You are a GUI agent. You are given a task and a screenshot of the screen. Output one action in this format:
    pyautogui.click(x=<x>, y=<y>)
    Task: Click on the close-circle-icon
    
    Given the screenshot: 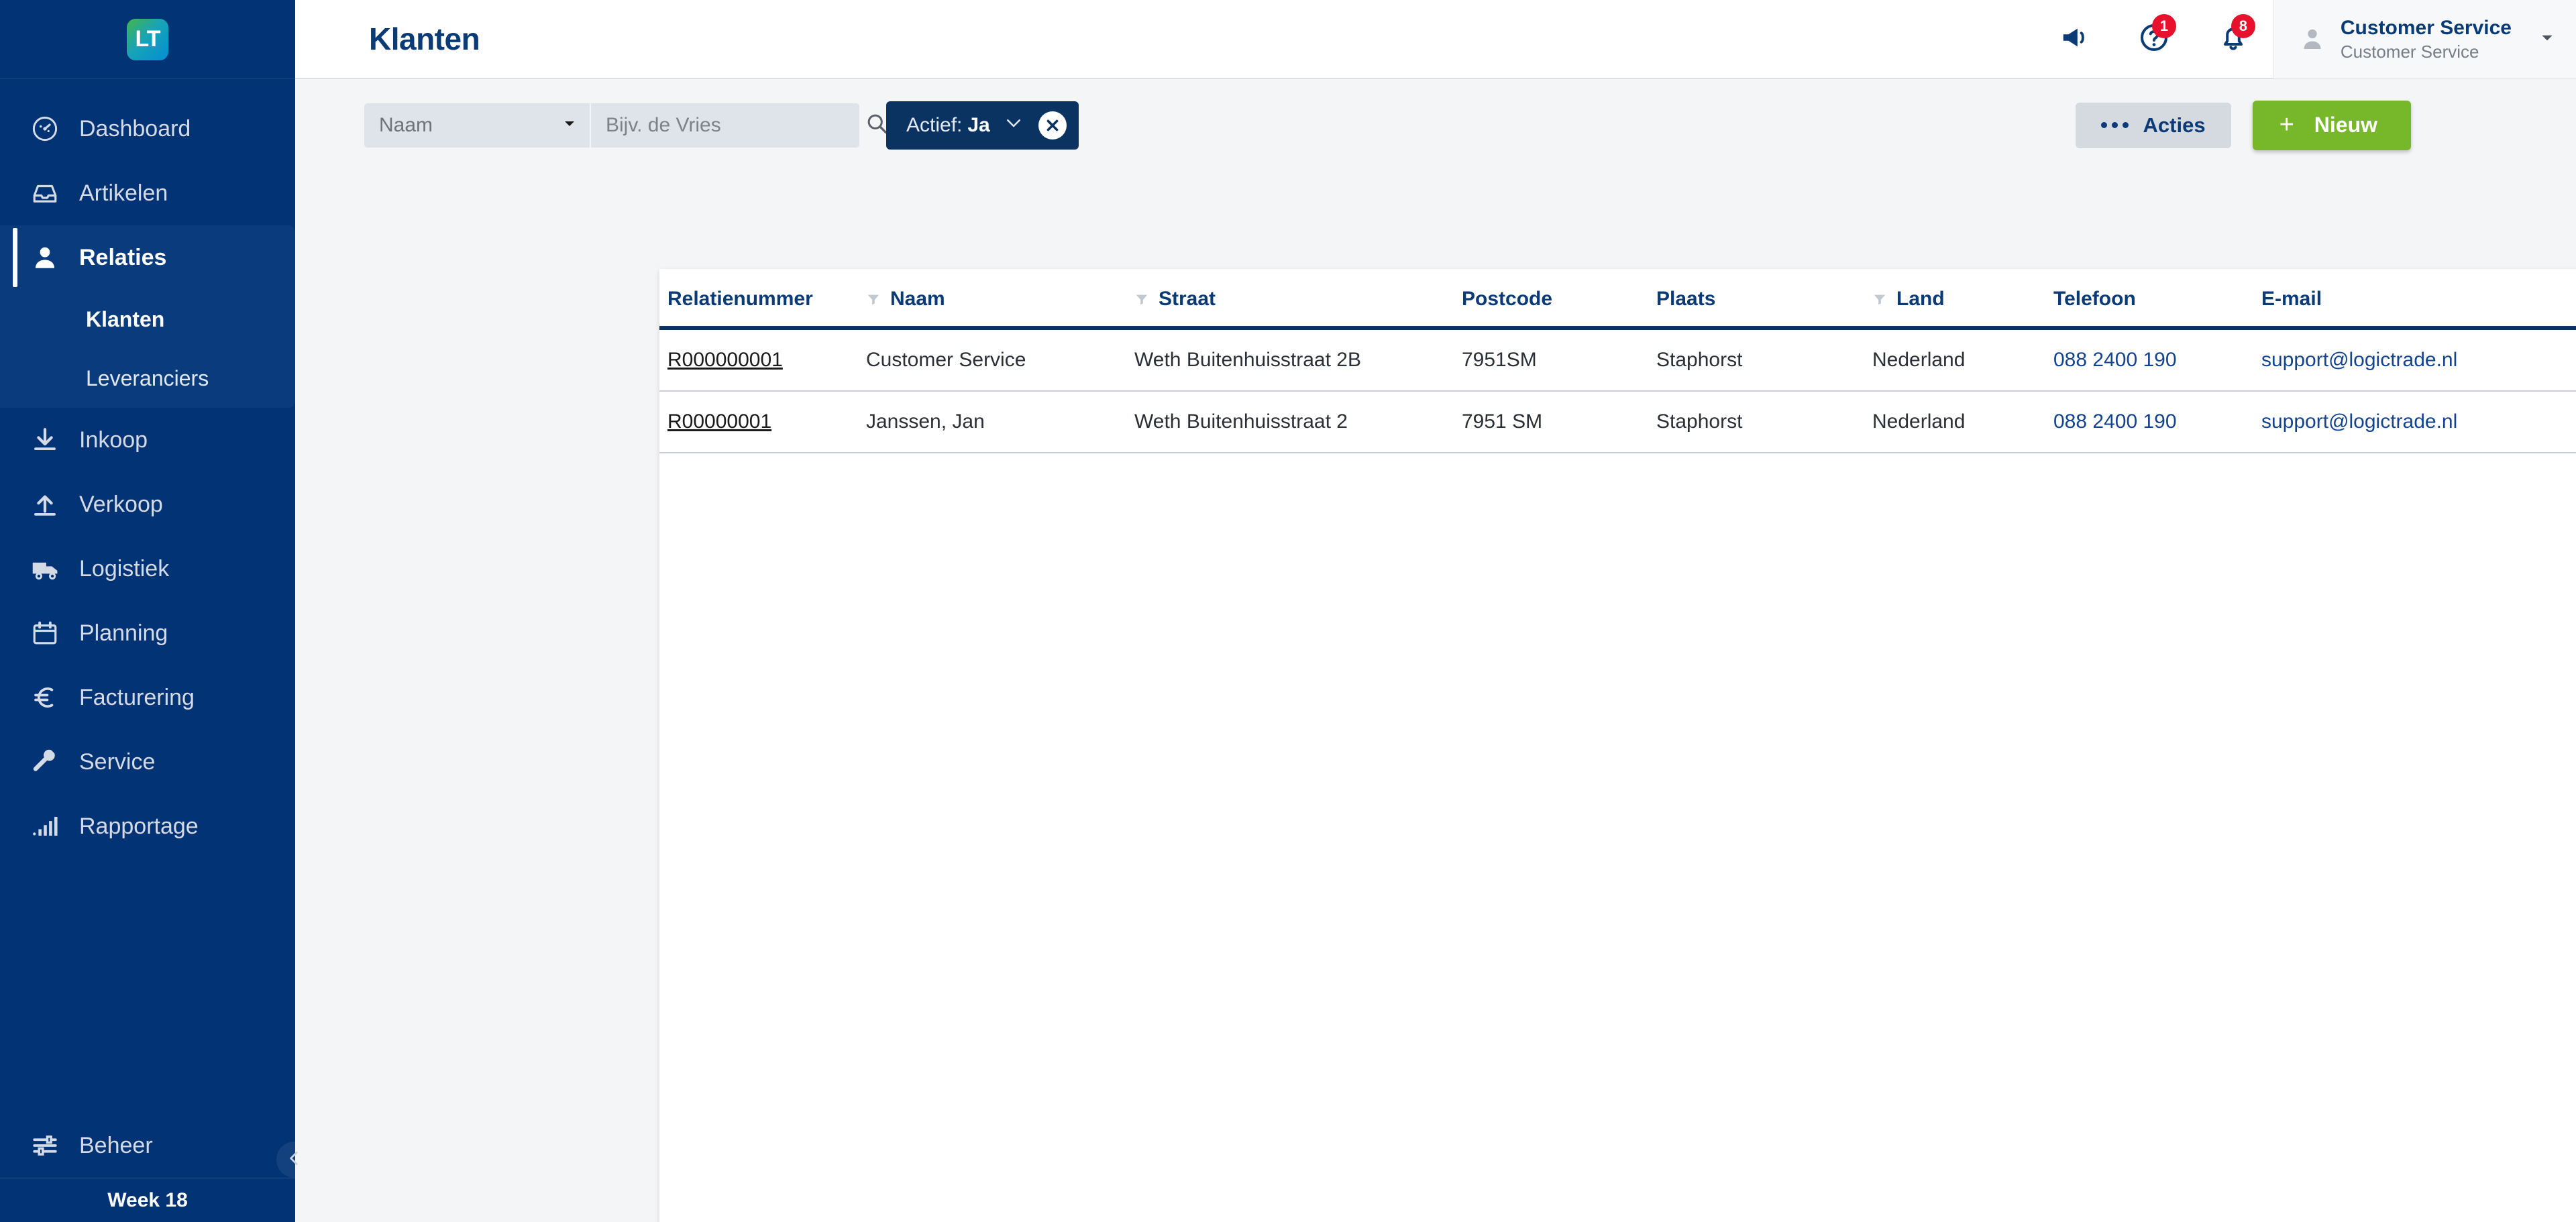 What is the action you would take?
    pyautogui.click(x=1052, y=125)
    